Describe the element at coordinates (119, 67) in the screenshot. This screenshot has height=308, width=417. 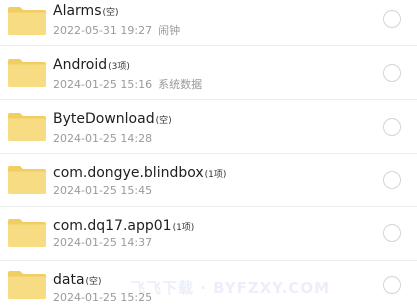
I see `item-count: (3项)` at that location.